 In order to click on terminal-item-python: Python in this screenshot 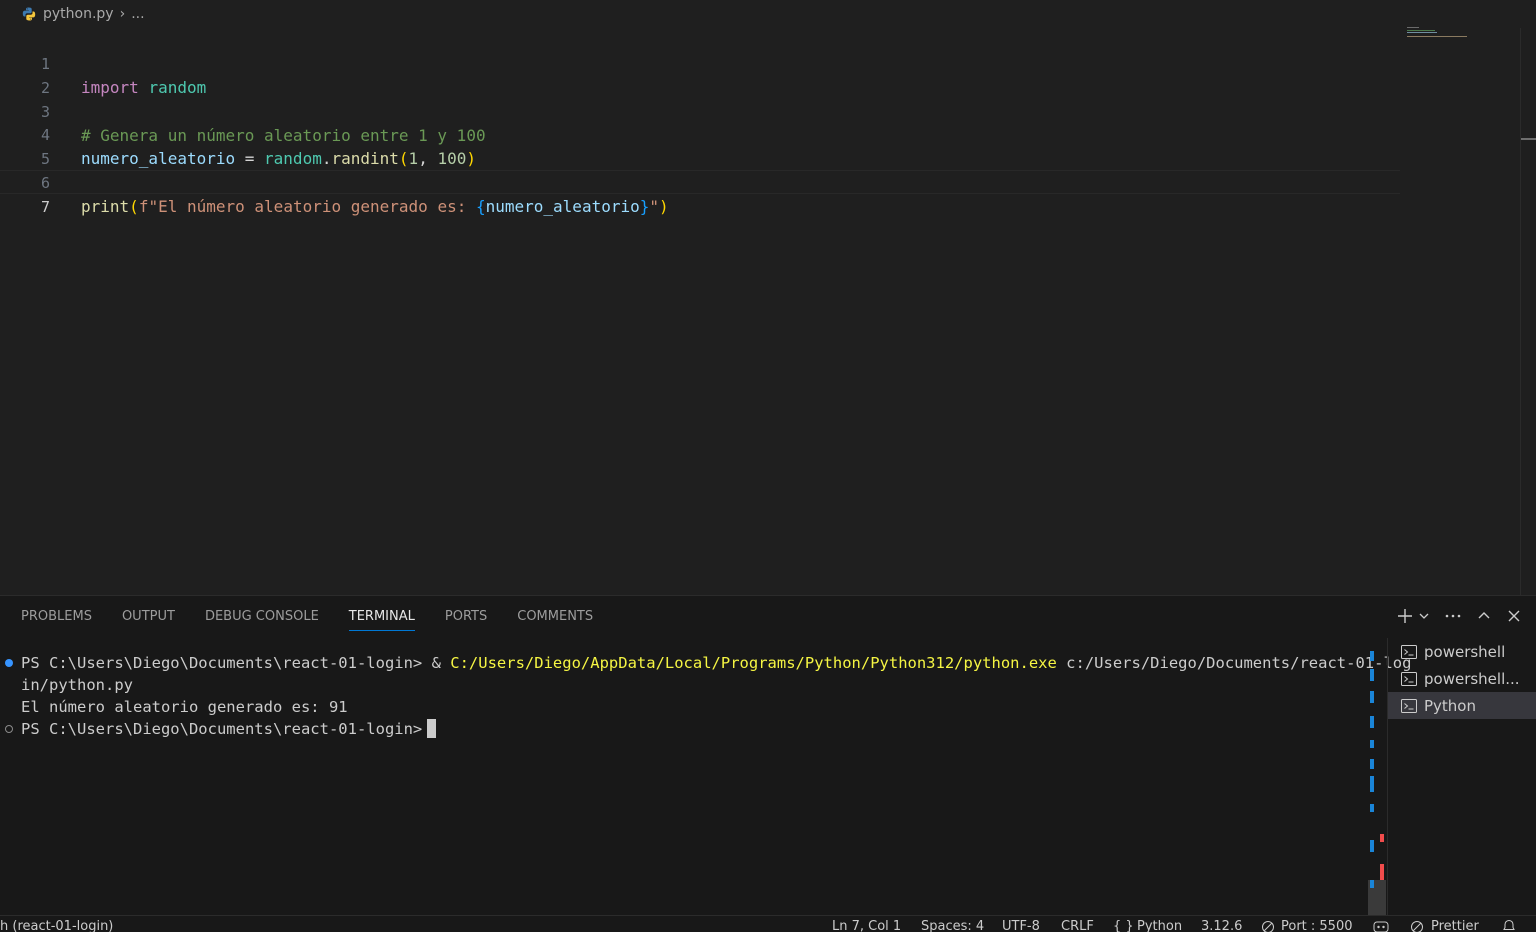, I will do `click(1462, 705)`.